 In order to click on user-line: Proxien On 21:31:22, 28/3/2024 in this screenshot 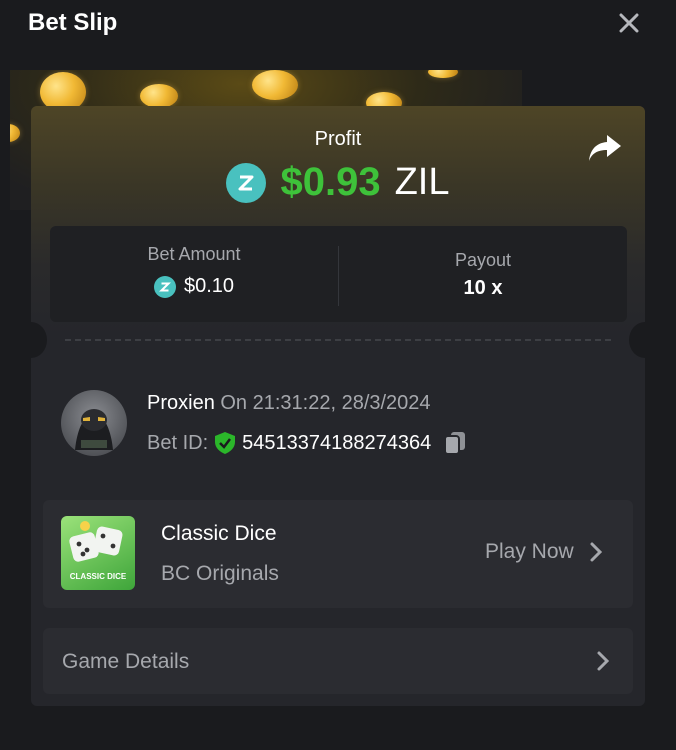, I will do `click(289, 403)`.